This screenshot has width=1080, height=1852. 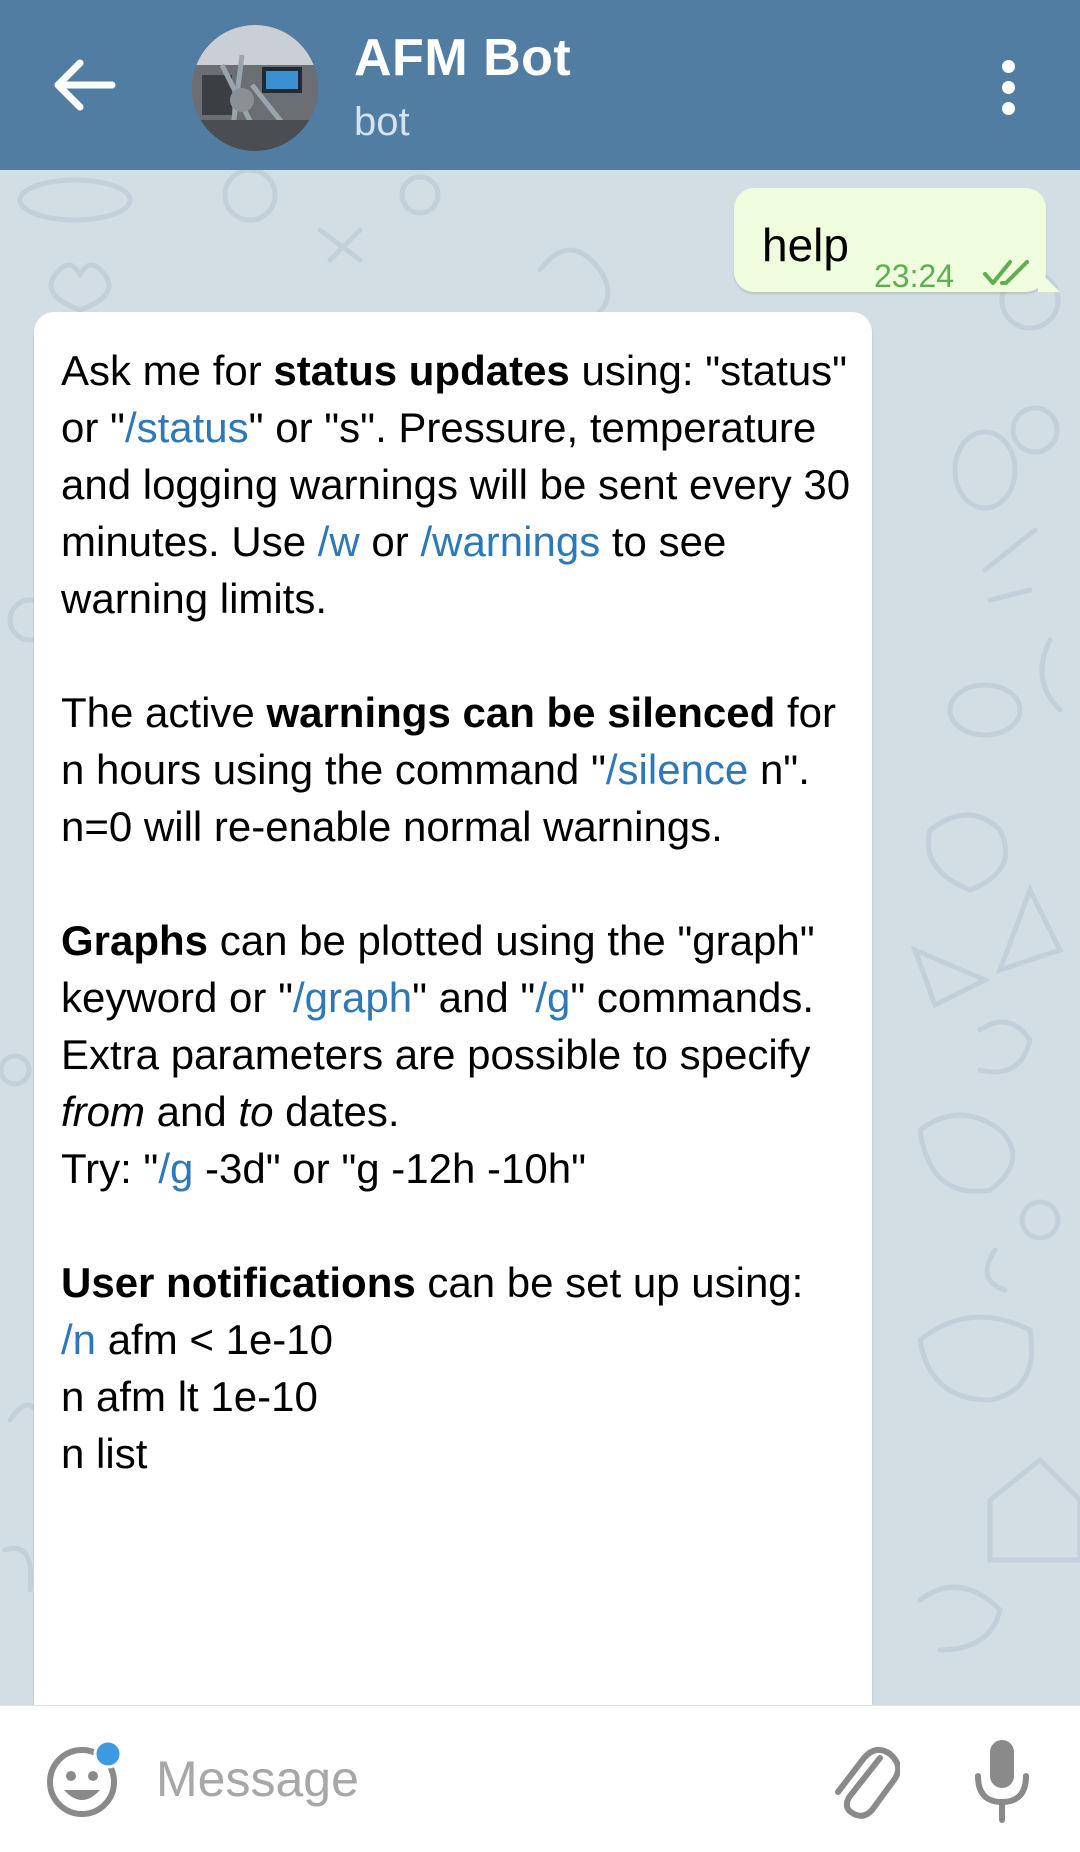 I want to click on avatar, so click(x=255, y=88).